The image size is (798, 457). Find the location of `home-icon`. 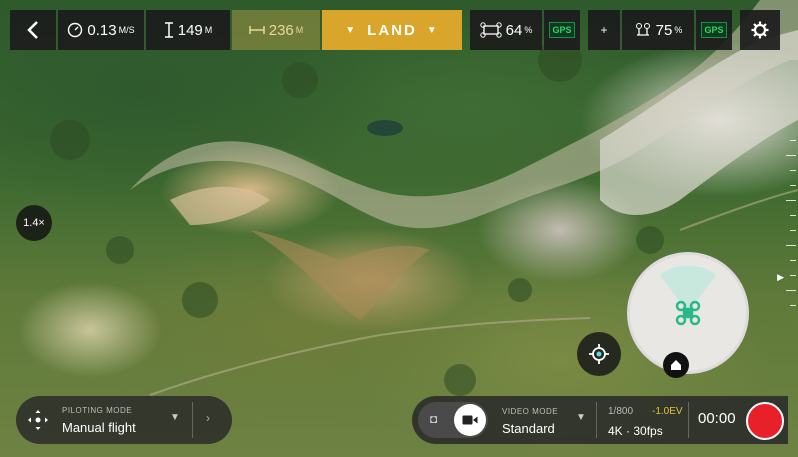

home-icon is located at coordinates (676, 365).